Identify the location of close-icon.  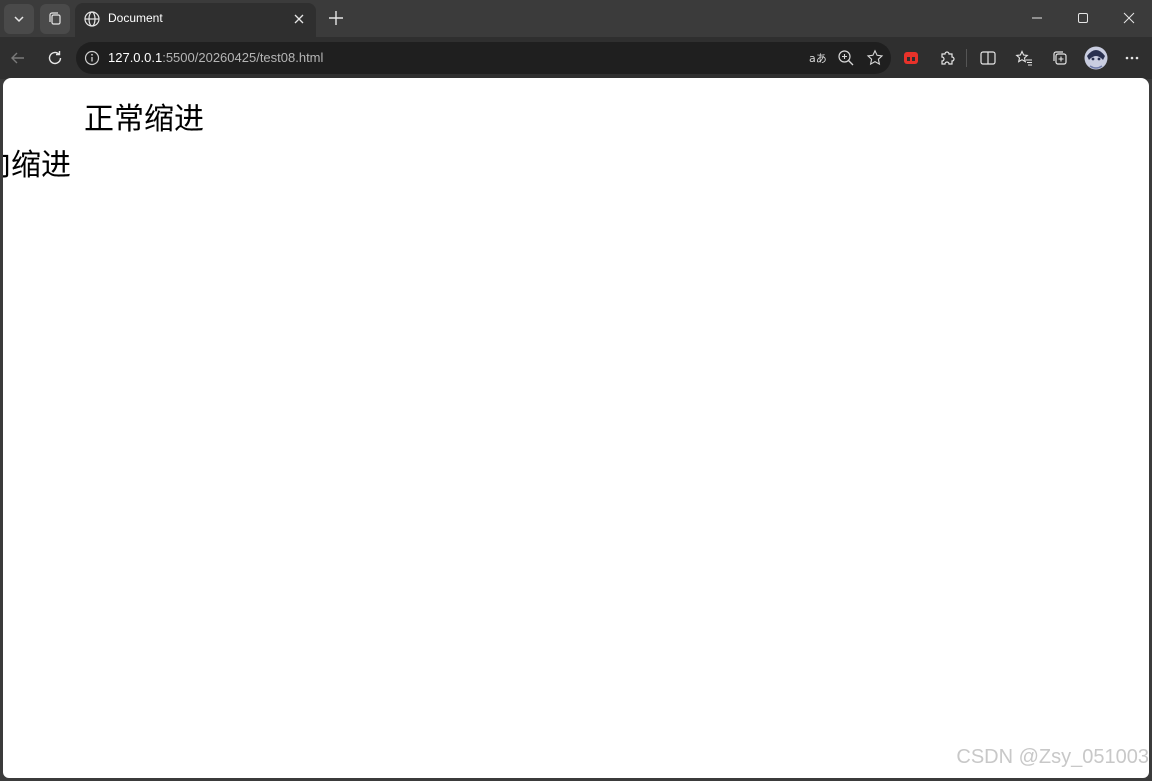
(299, 19).